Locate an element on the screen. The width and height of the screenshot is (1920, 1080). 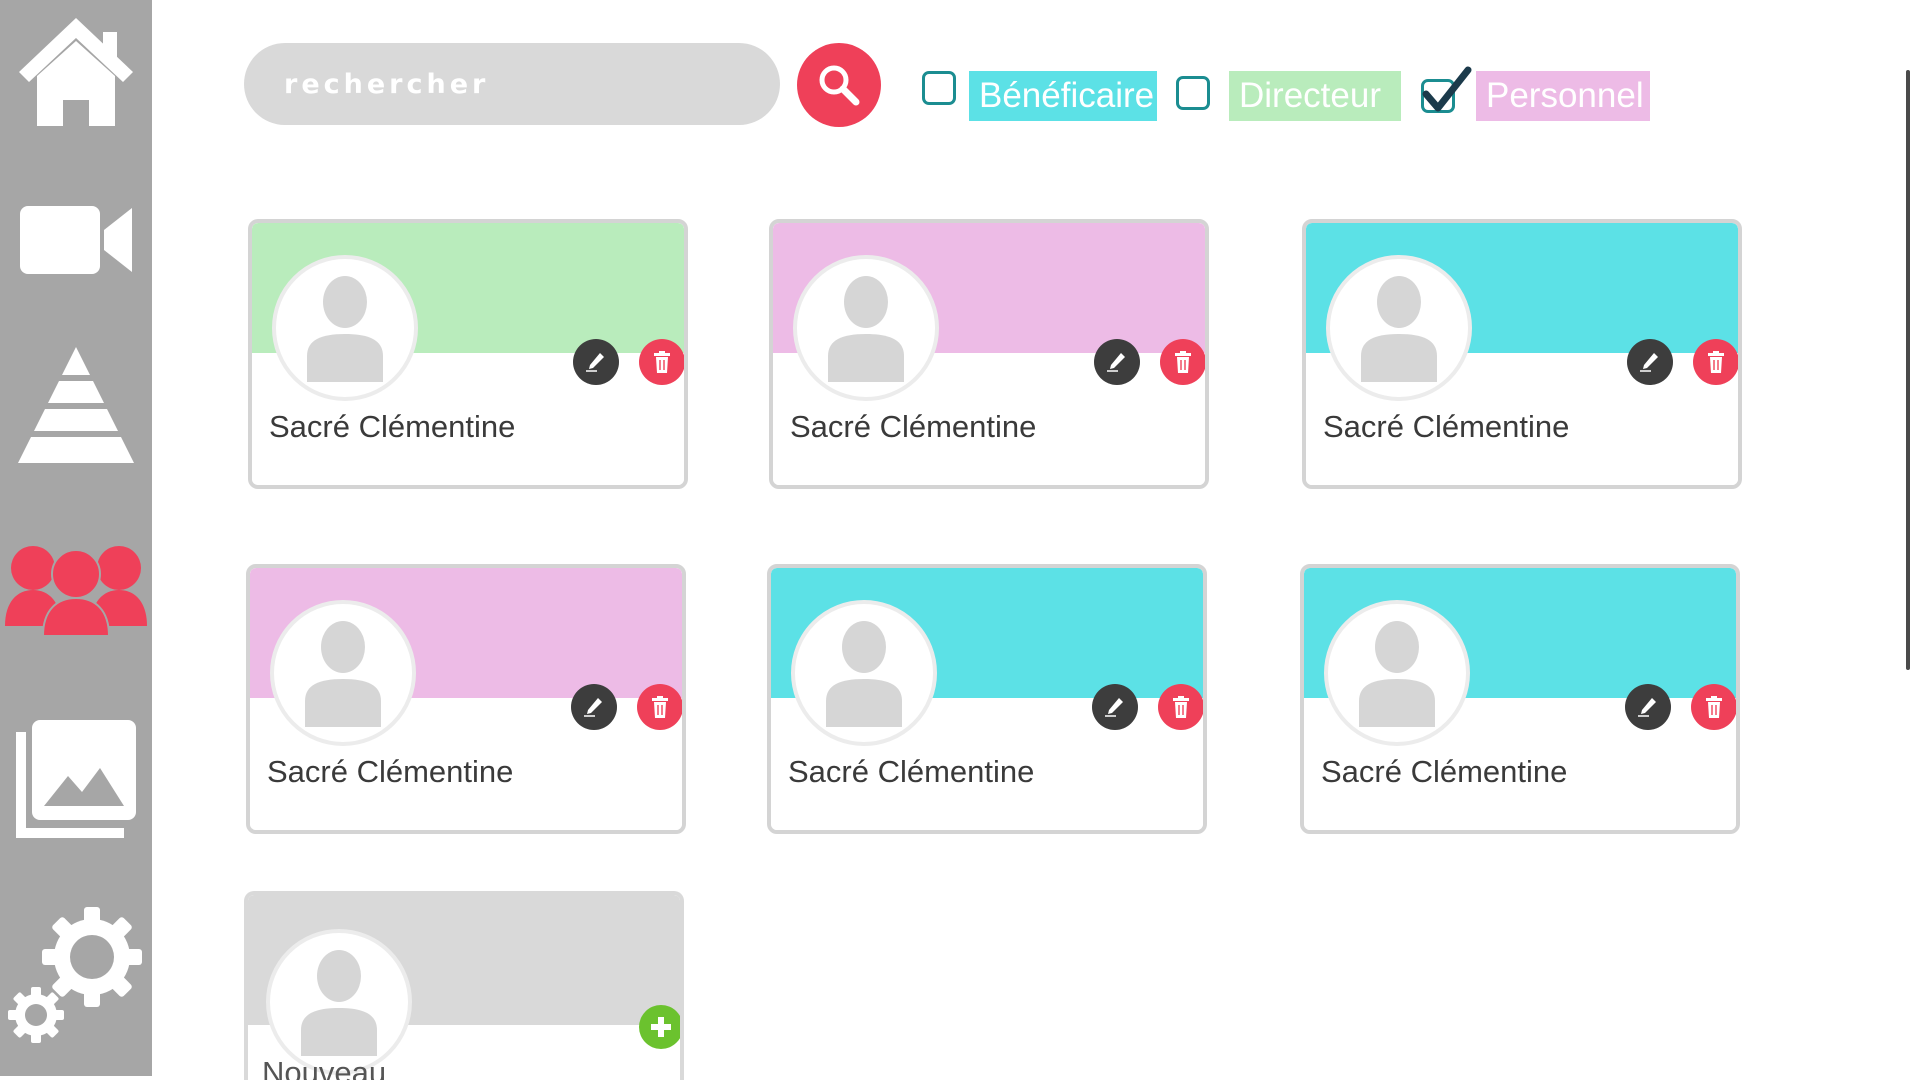
nav-pyramid is located at coordinates (76, 405).